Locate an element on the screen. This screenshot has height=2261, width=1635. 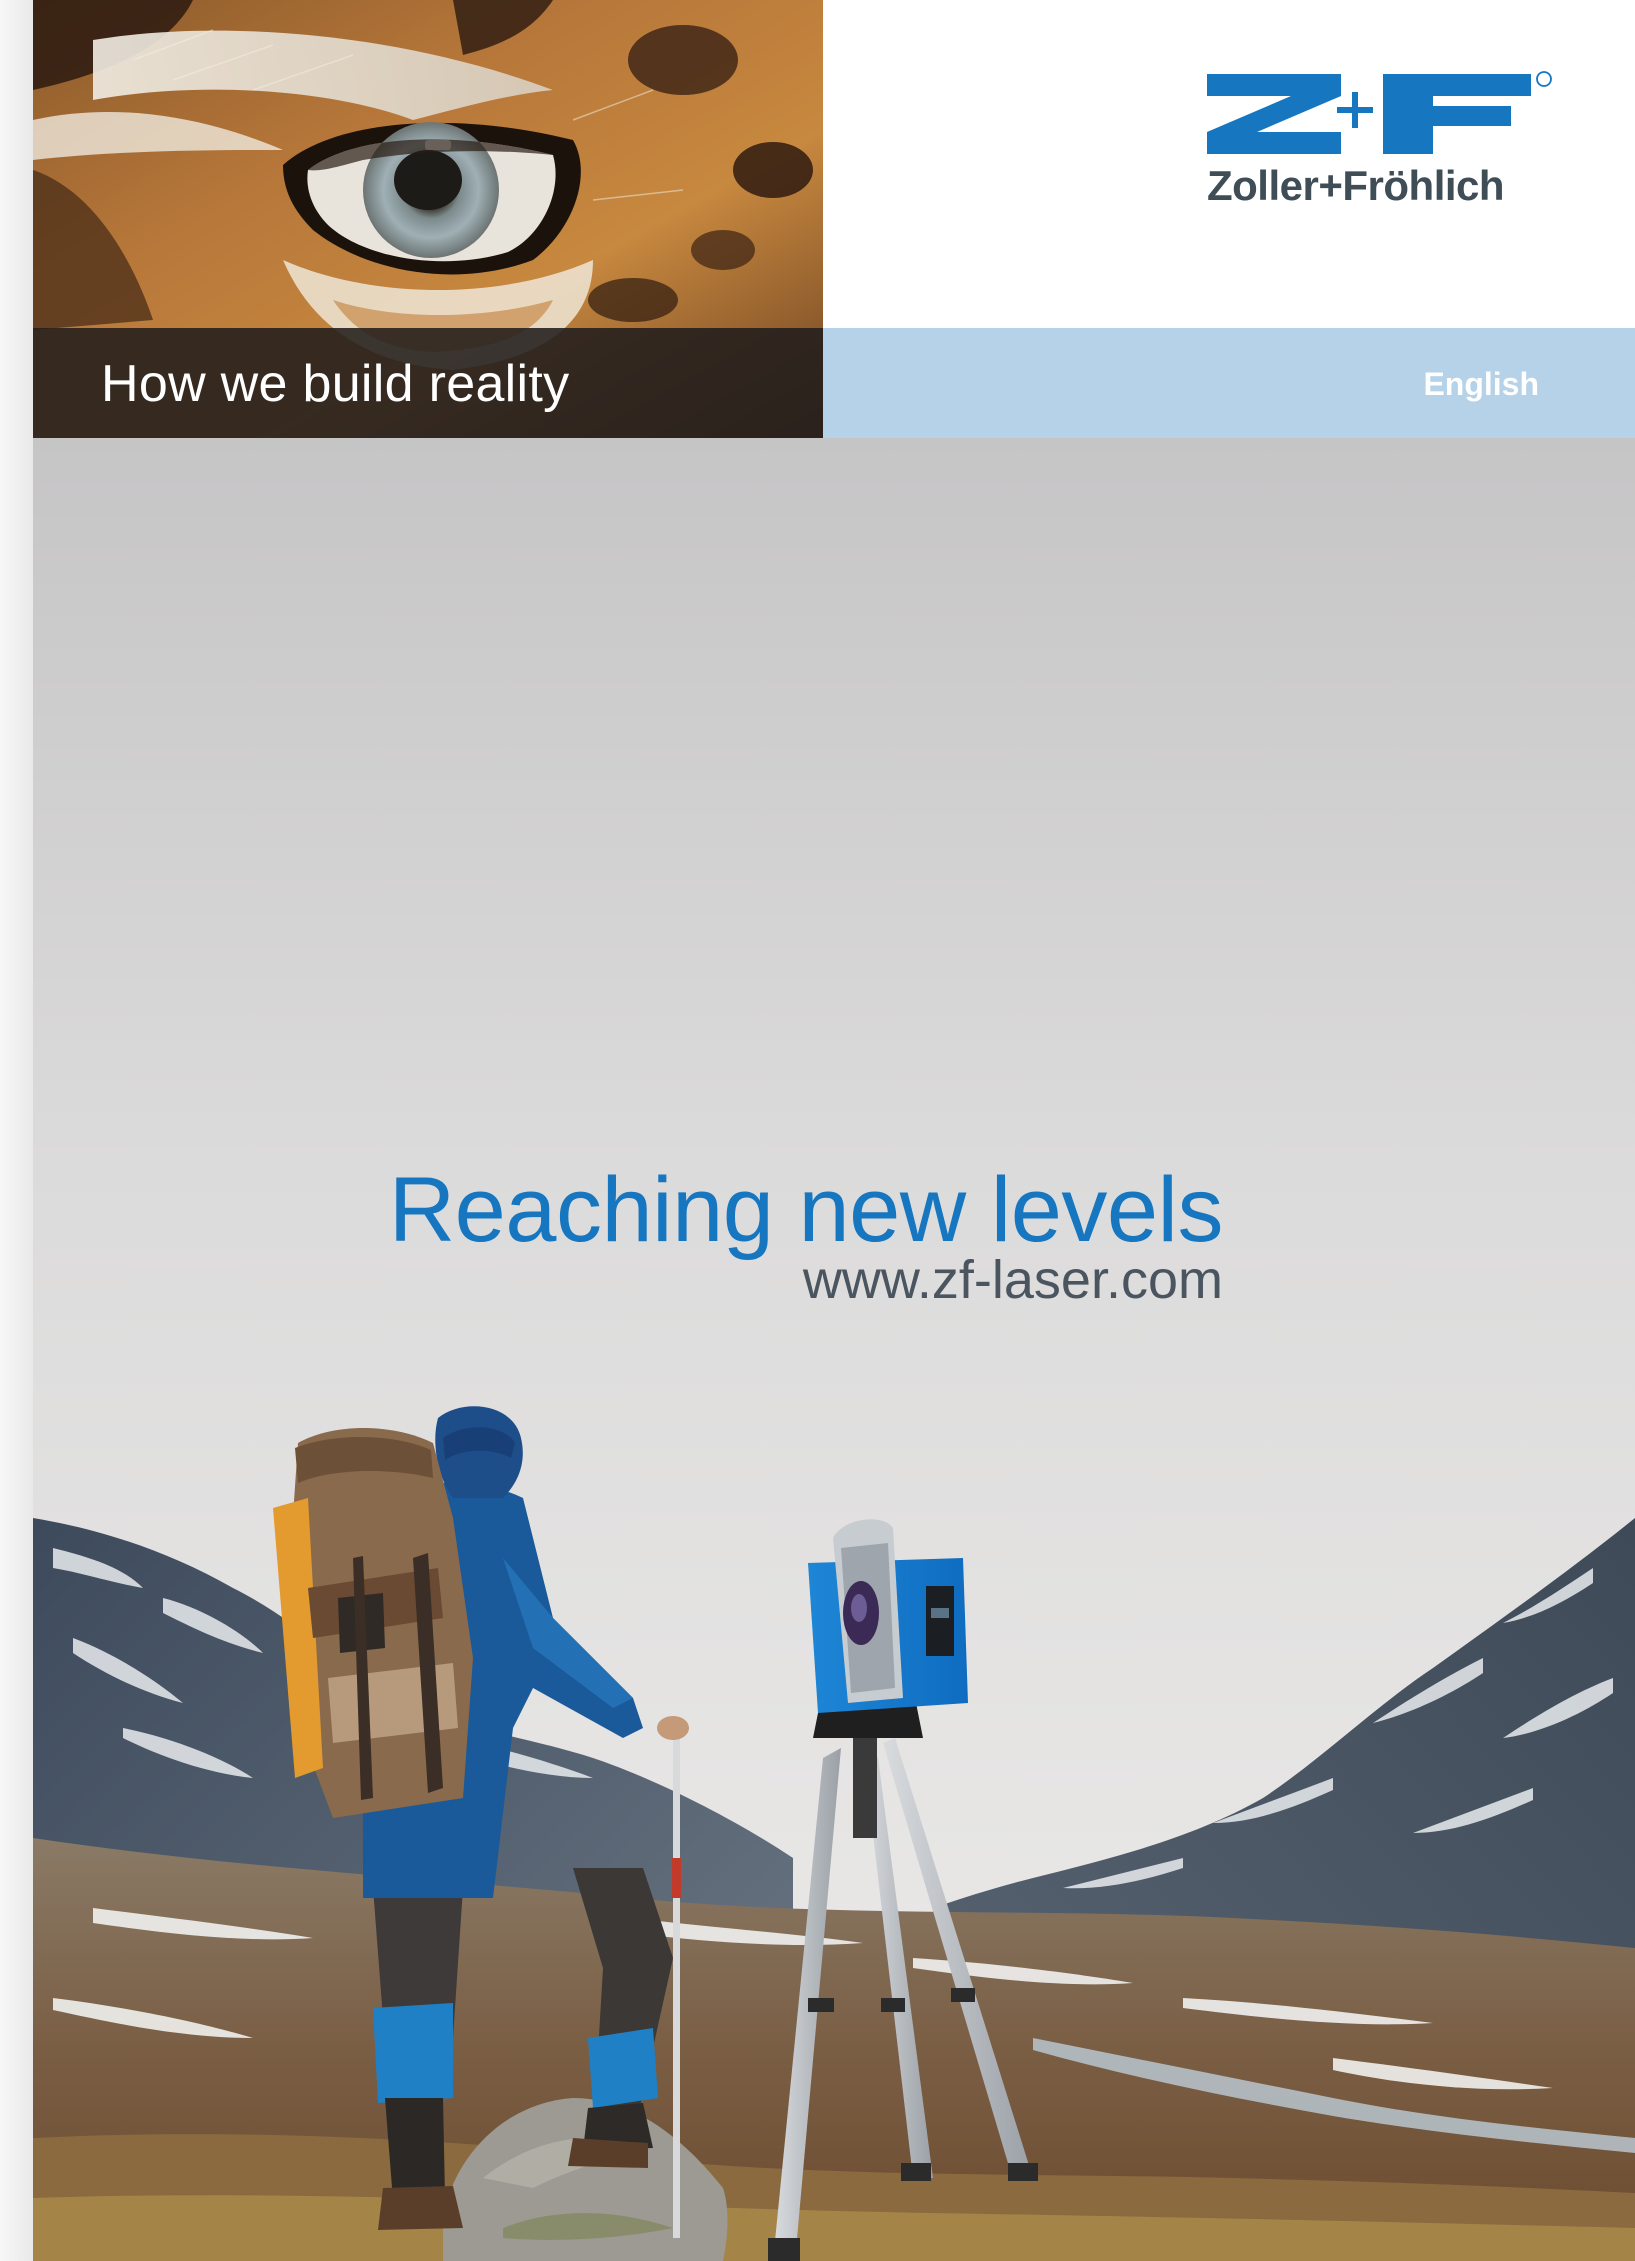
page-edge is located at coordinates (16, 1130).